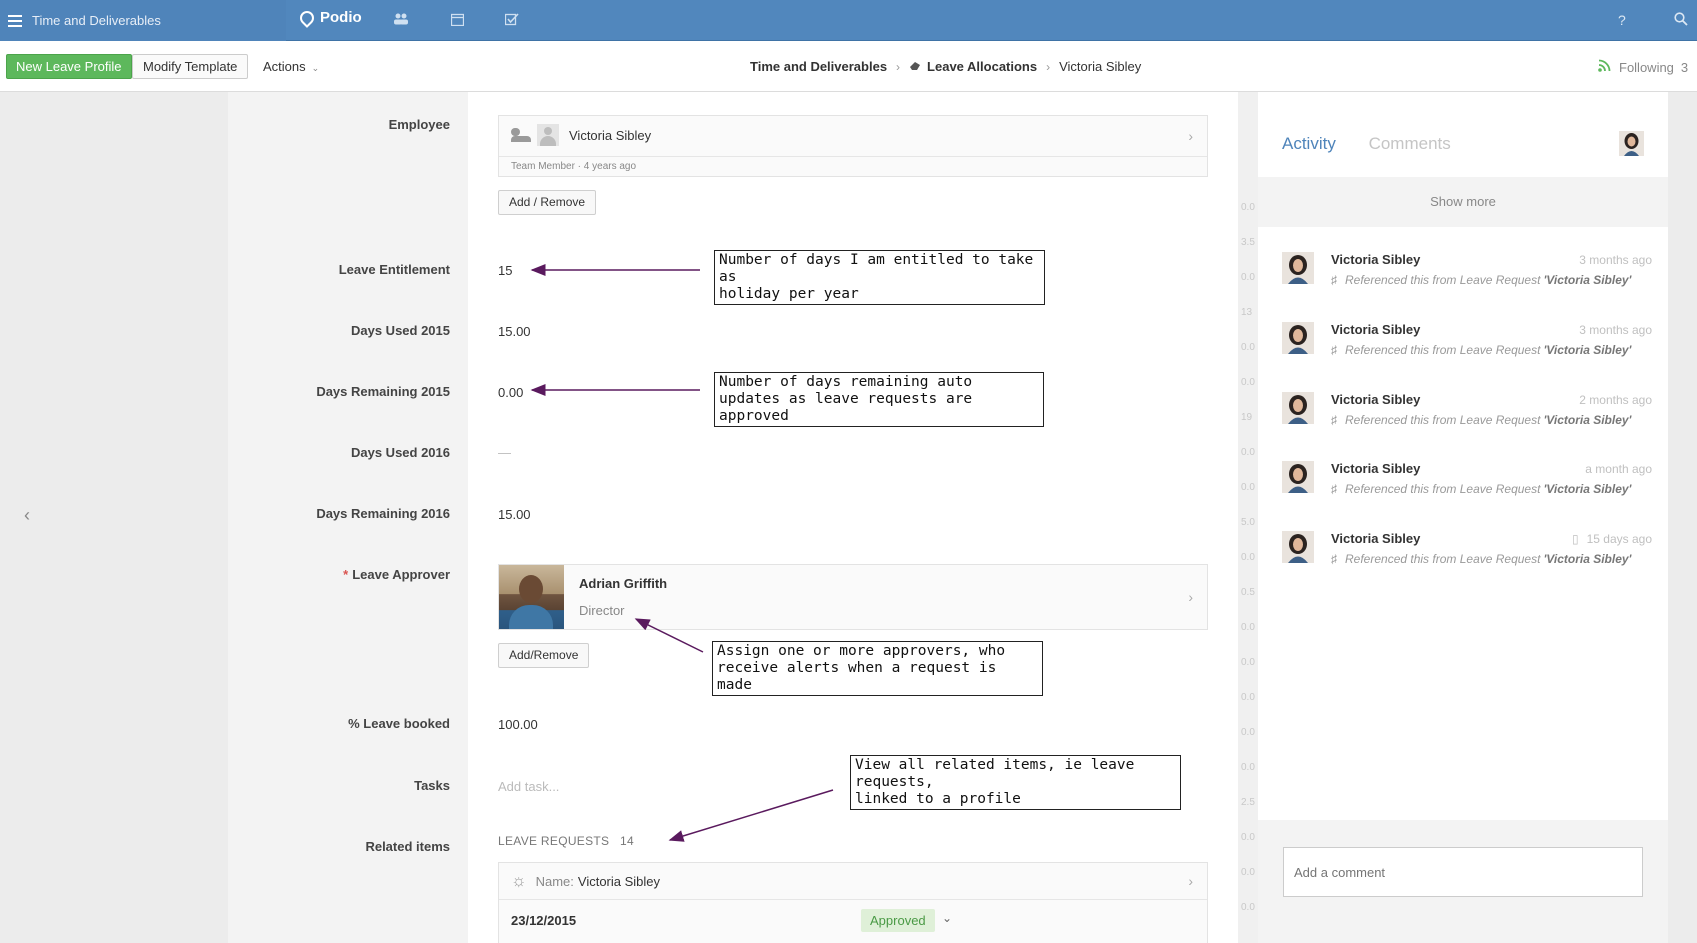 Image resolution: width=1697 pixels, height=943 pixels. Describe the element at coordinates (1618, 469) in the screenshot. I see `feed-time: a month ago` at that location.